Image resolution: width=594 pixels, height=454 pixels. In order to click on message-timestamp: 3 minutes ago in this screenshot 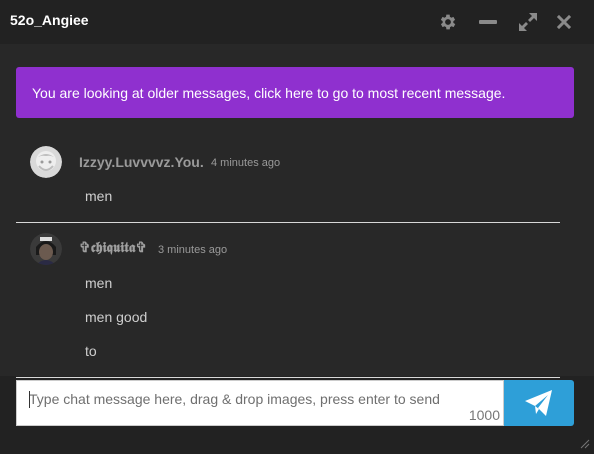, I will do `click(193, 250)`.